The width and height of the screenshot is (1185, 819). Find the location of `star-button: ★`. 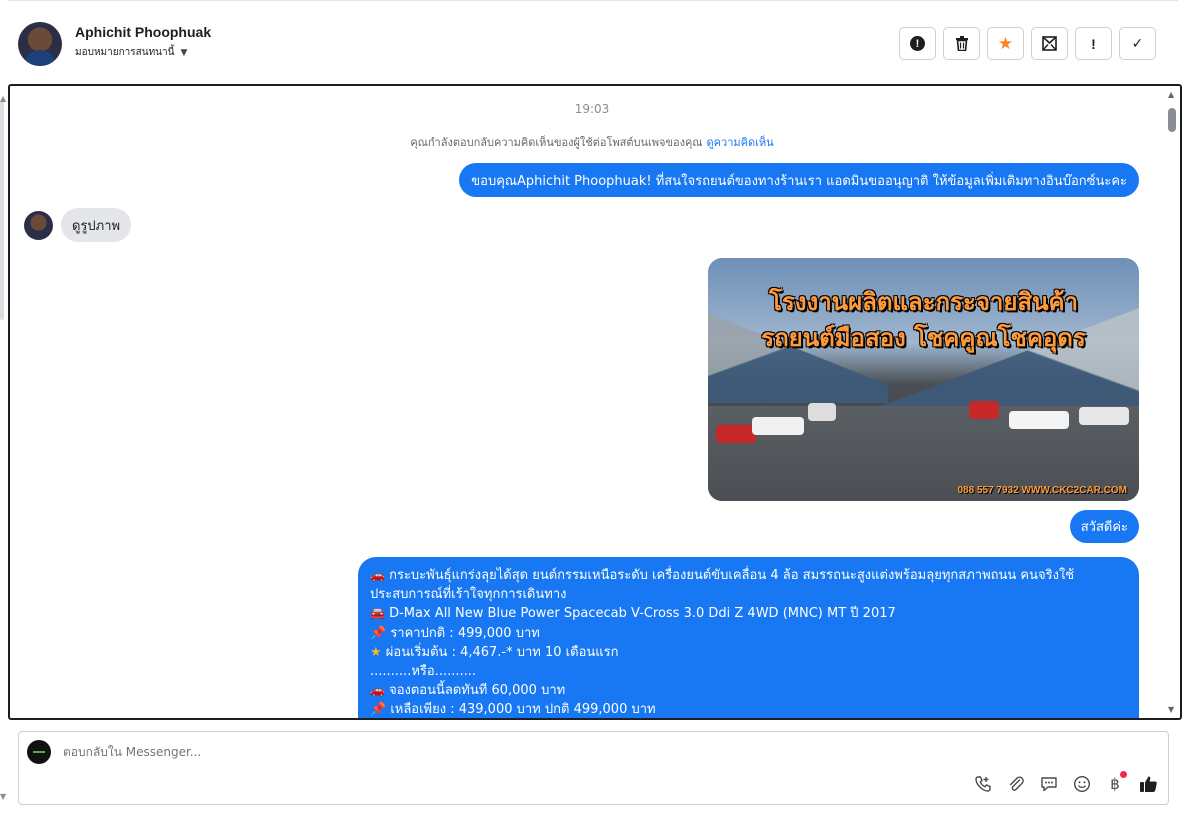

star-button: ★ is located at coordinates (1005, 43).